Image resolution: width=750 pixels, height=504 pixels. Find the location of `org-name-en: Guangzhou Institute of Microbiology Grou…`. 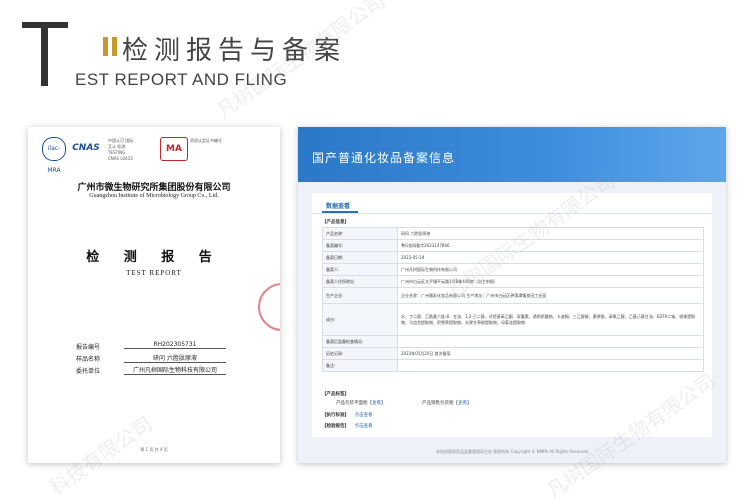

org-name-en: Guangzhou Institute of Microbiology Grou… is located at coordinates (154, 196).